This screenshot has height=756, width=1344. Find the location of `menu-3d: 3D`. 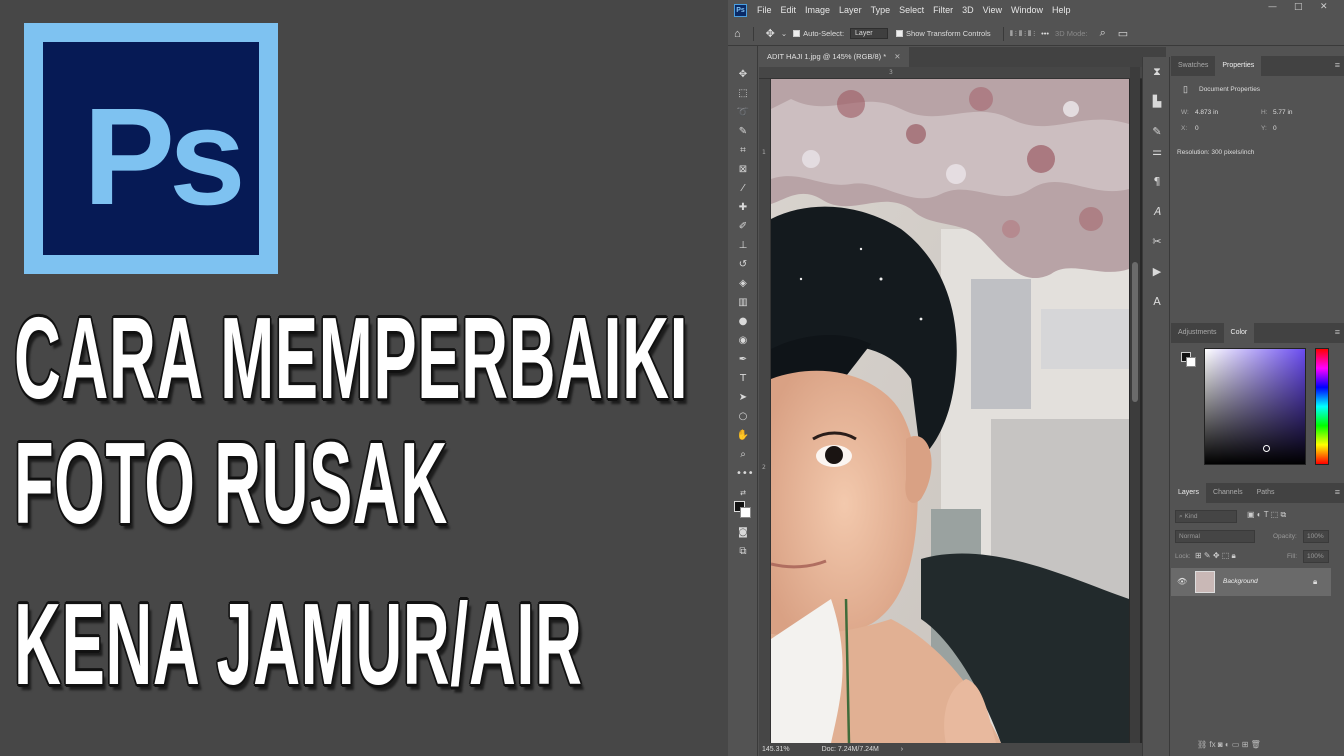

menu-3d: 3D is located at coordinates (968, 10).